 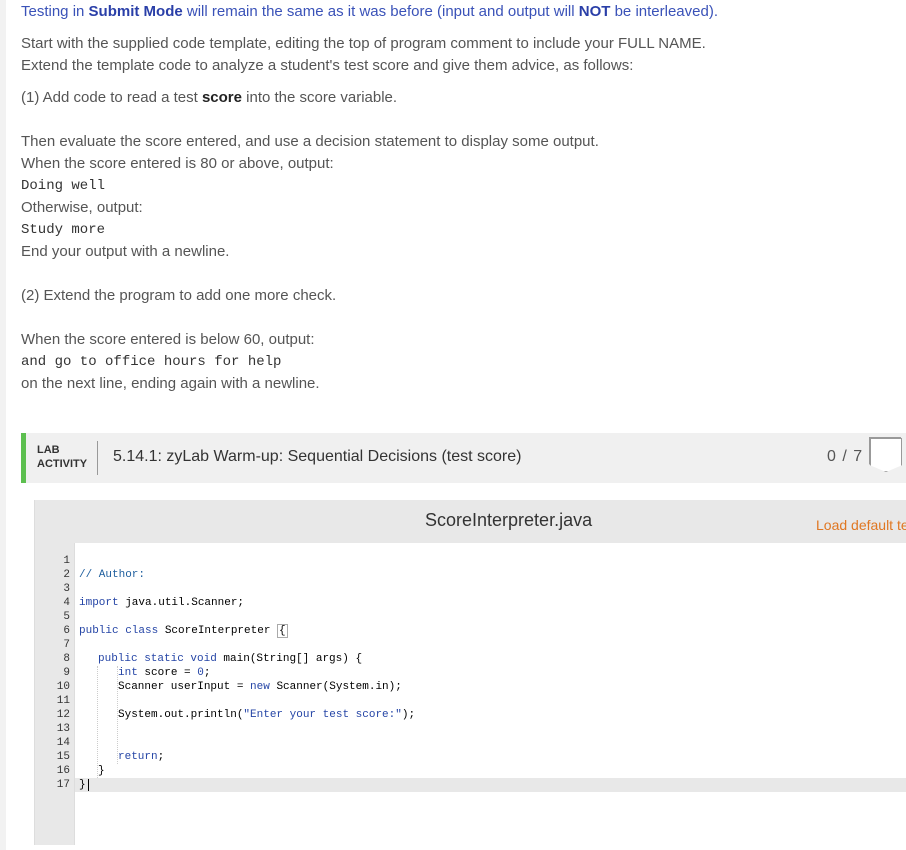 What do you see at coordinates (63, 757) in the screenshot?
I see `line-number: 15` at bounding box center [63, 757].